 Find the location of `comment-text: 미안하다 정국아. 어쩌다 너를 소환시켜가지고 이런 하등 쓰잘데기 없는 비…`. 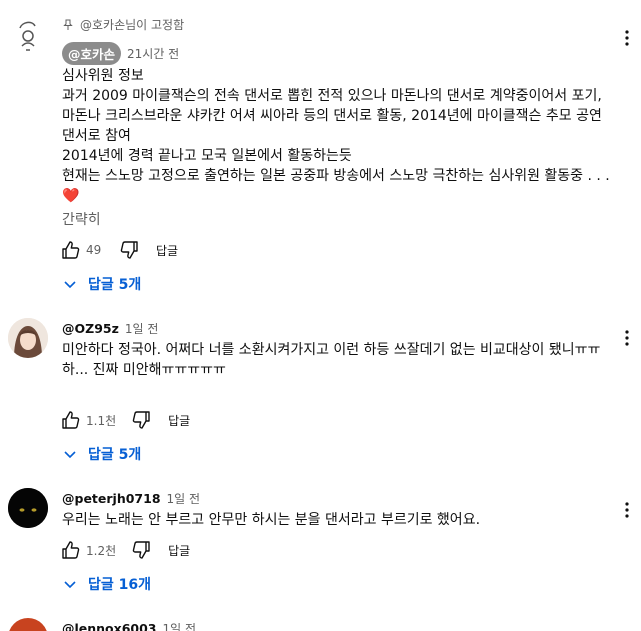

comment-text: 미안하다 정국아. 어쩌다 너를 소환시켜가지고 이런 하등 쓰잘데기 없는 비… is located at coordinates (331, 360).